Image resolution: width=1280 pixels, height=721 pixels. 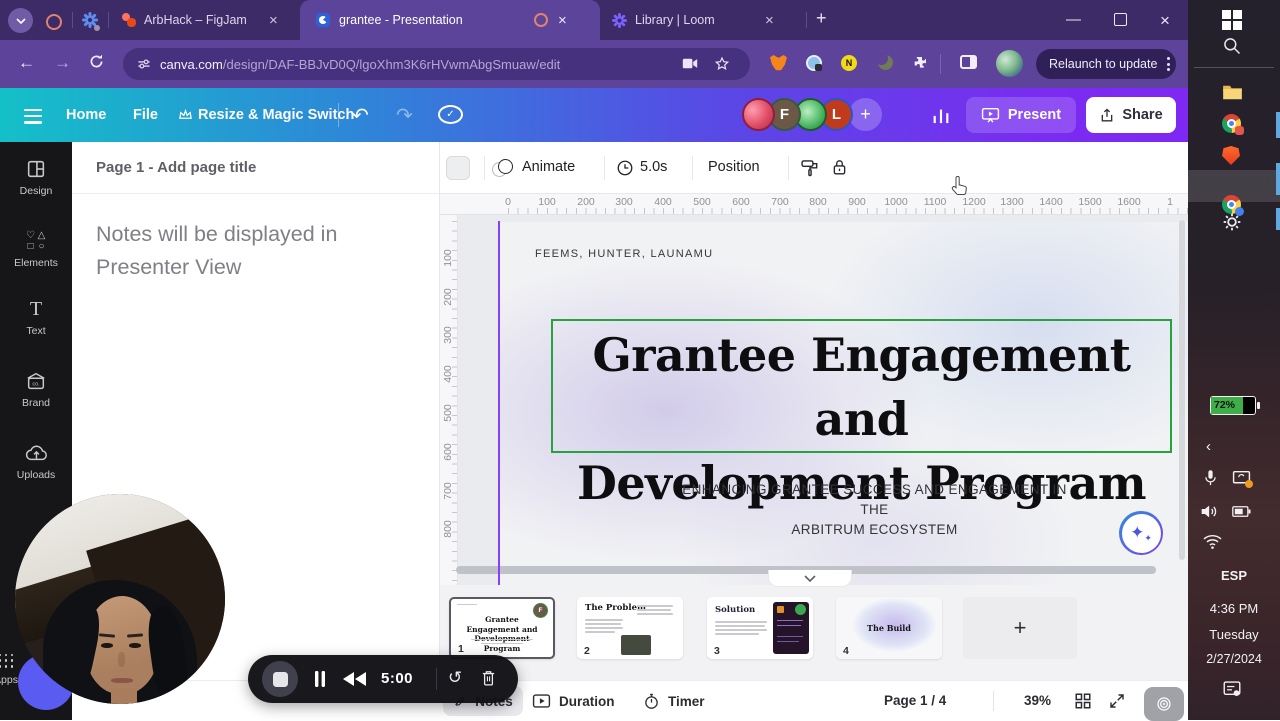 What do you see at coordinates (1165, 21) in the screenshot?
I see `window-close-button: ×` at bounding box center [1165, 21].